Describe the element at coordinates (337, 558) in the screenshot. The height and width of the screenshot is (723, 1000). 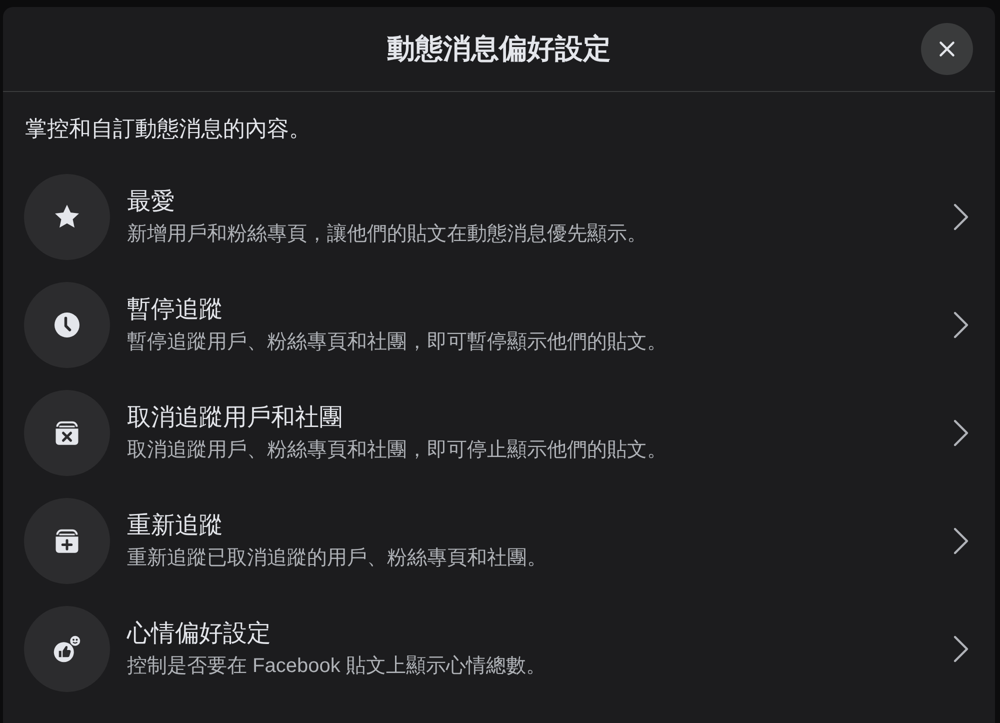
I see `option-description: 重新追蹤已取消追蹤的用戶、粉絲專頁和社團。` at that location.